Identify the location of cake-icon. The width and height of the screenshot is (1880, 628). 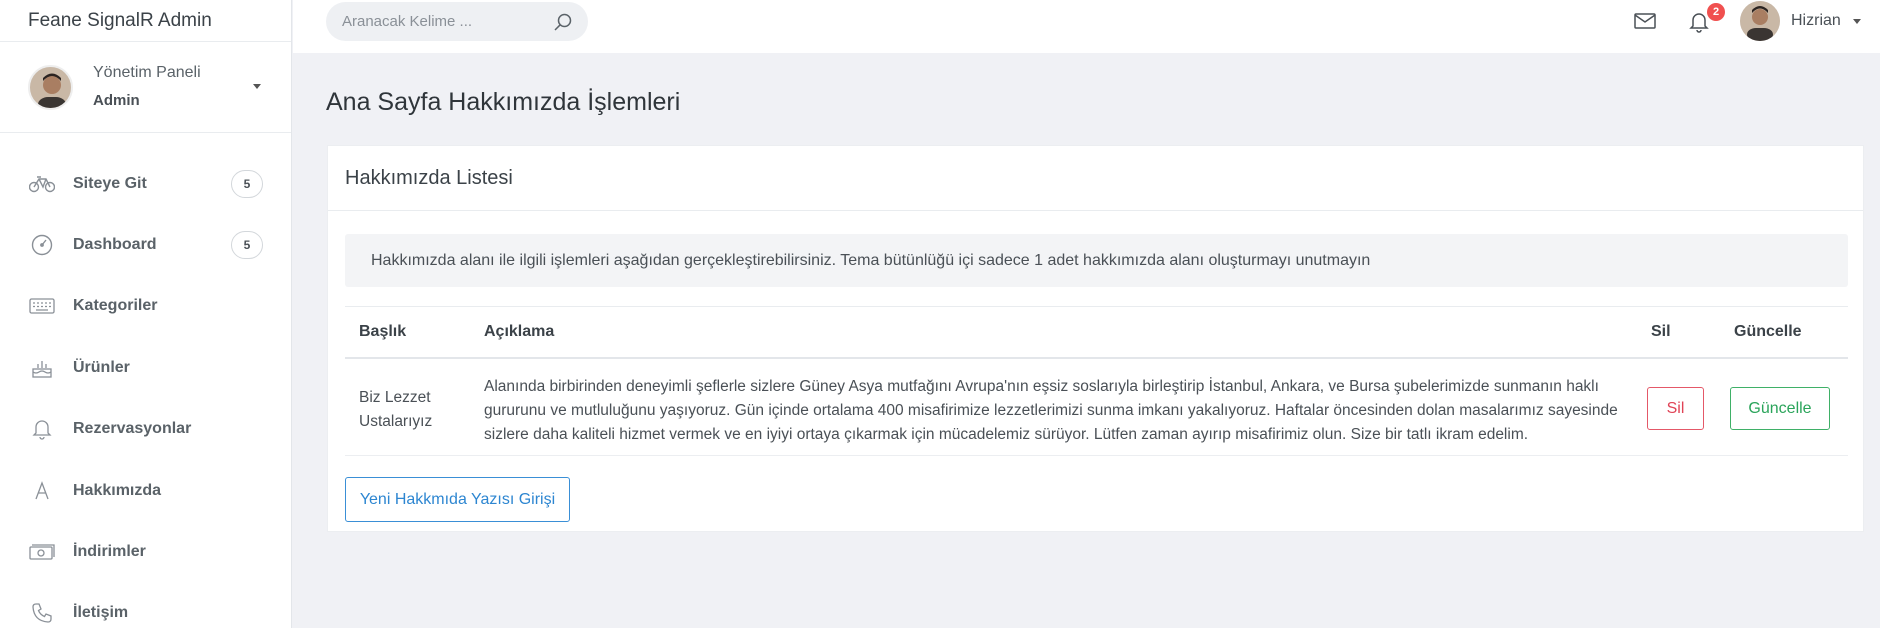
(42, 368).